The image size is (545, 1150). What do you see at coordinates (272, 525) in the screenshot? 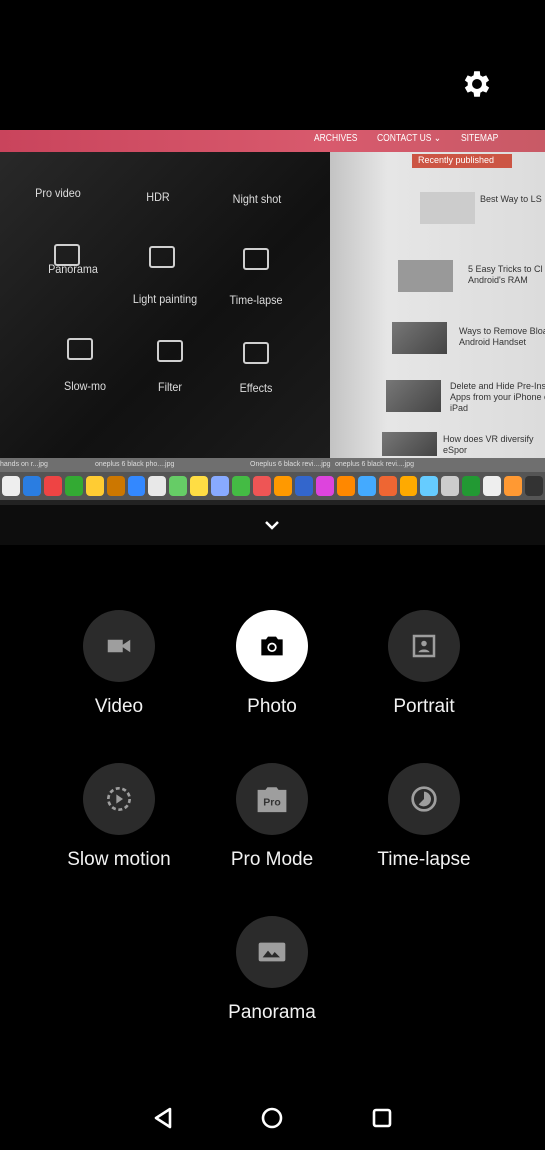
I see `chevron-down-icon` at bounding box center [272, 525].